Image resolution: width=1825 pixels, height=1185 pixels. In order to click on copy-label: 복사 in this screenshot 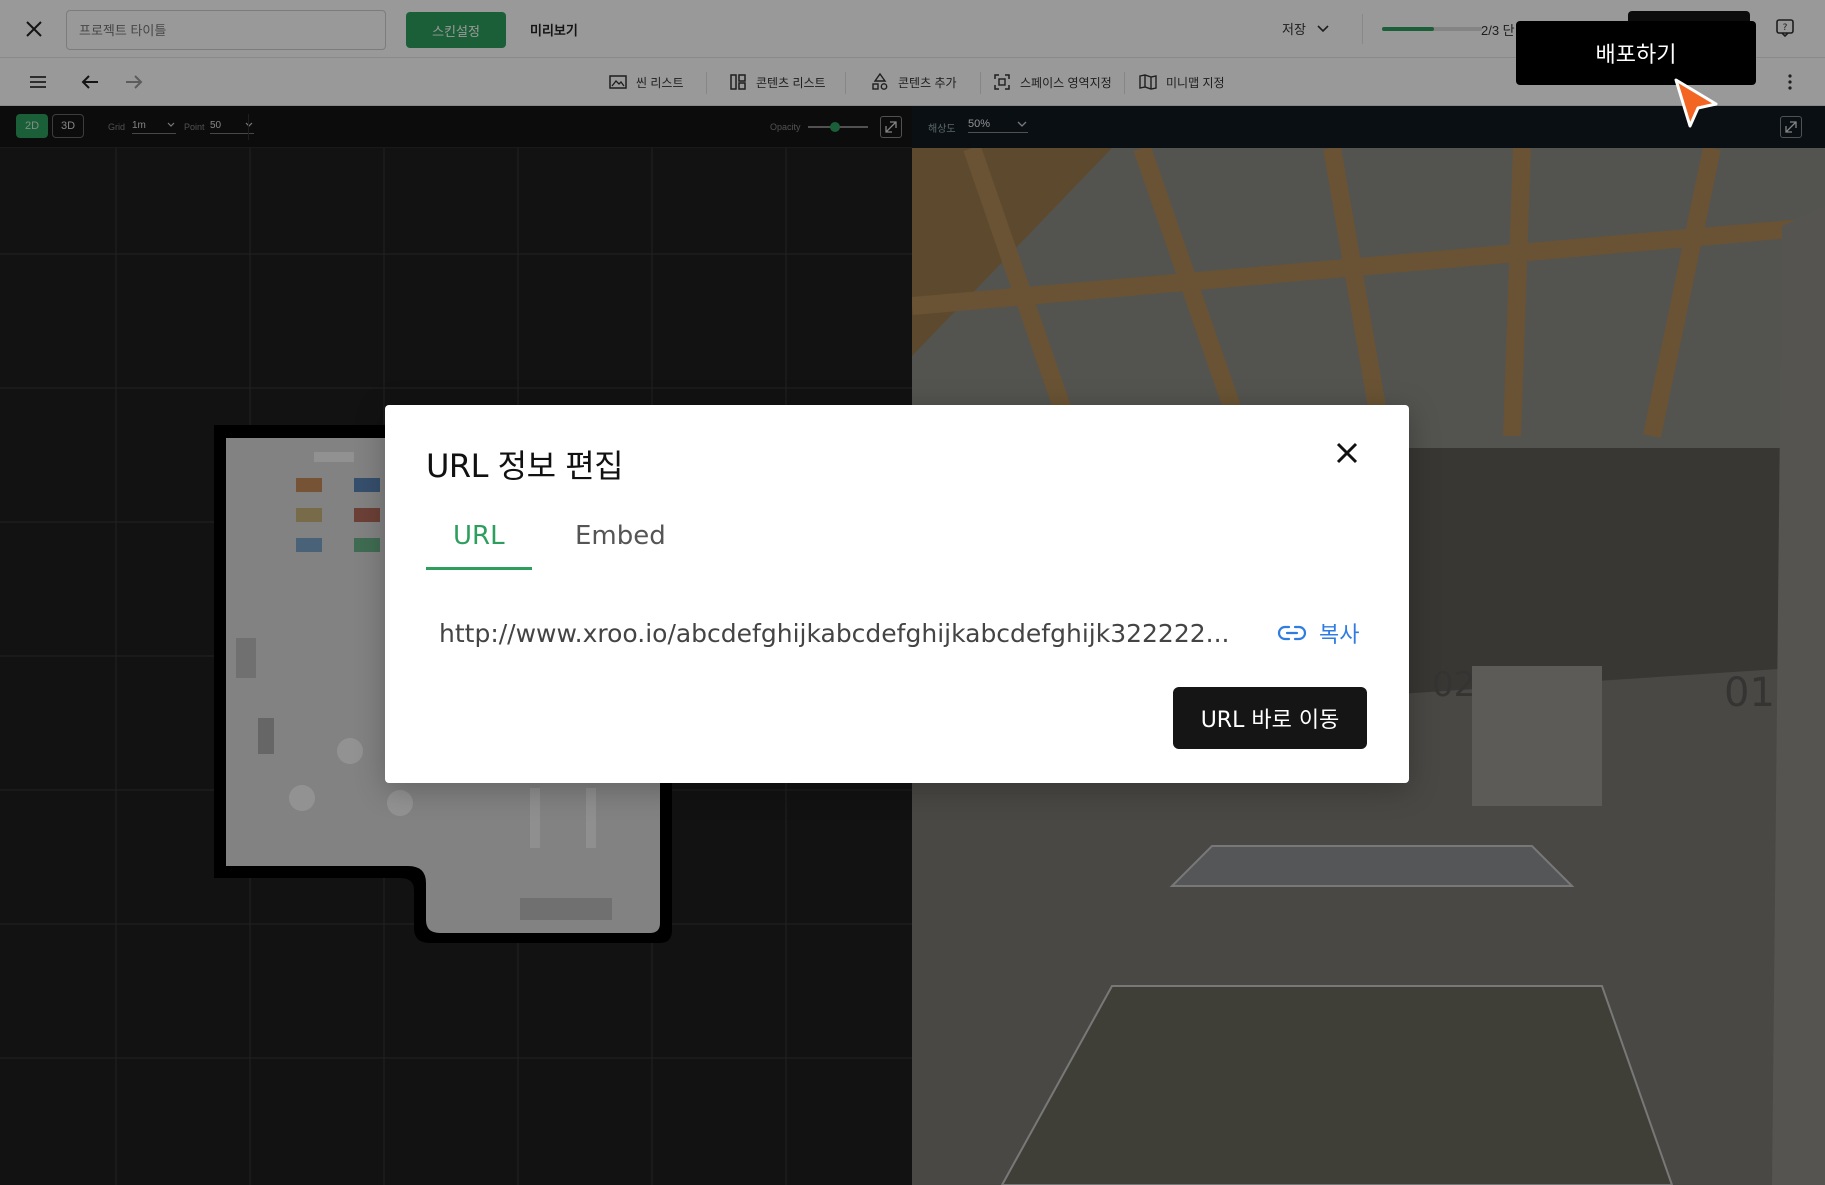, I will do `click(1339, 635)`.